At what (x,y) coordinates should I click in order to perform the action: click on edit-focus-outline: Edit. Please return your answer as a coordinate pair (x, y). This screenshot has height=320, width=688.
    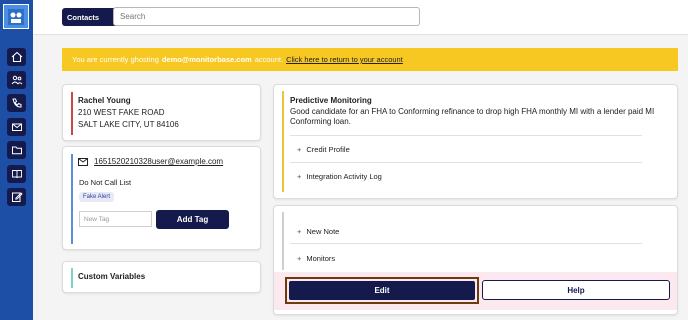
    Looking at the image, I should click on (382, 290).